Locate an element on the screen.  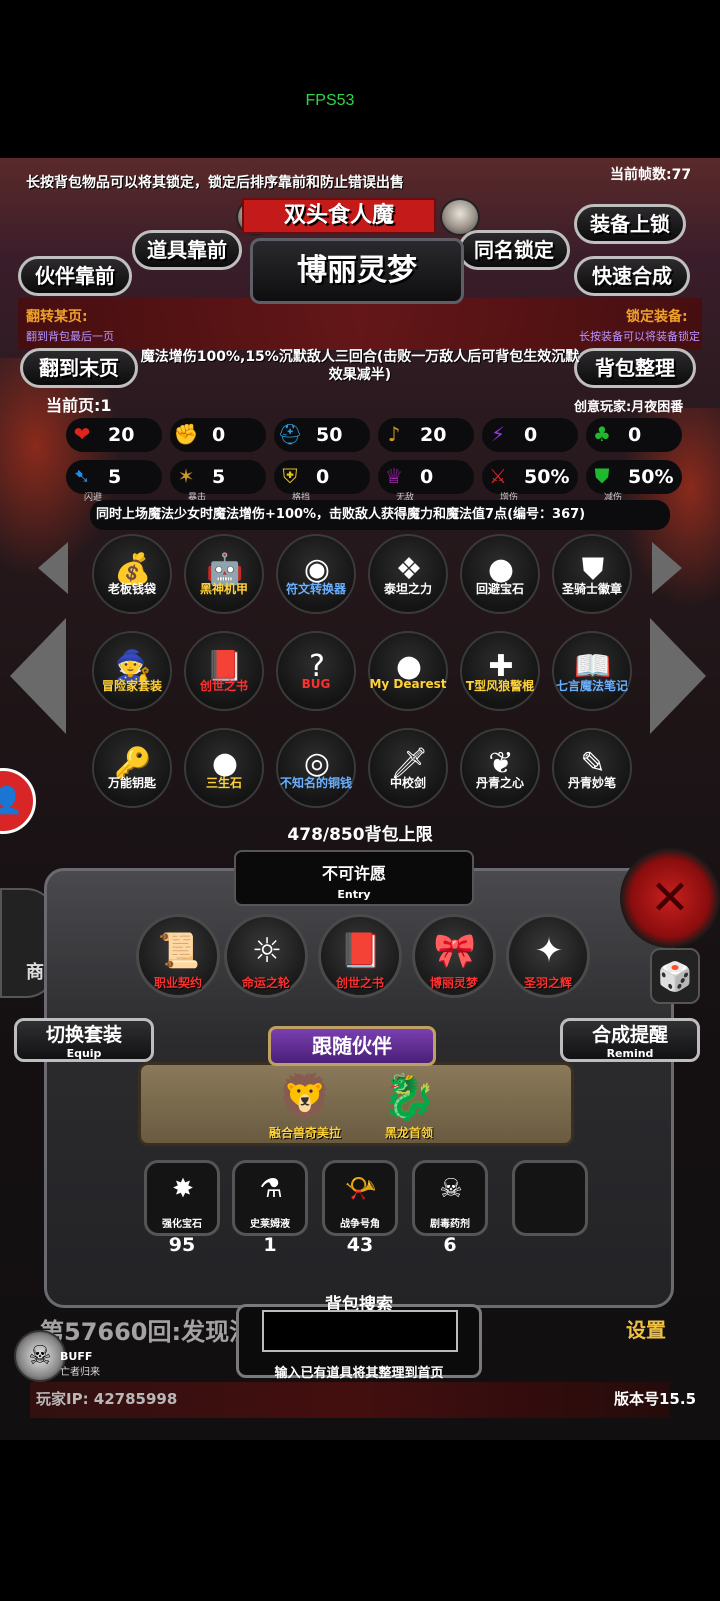
switch-equip-button: 切换套装 Equip is located at coordinates (84, 1040).